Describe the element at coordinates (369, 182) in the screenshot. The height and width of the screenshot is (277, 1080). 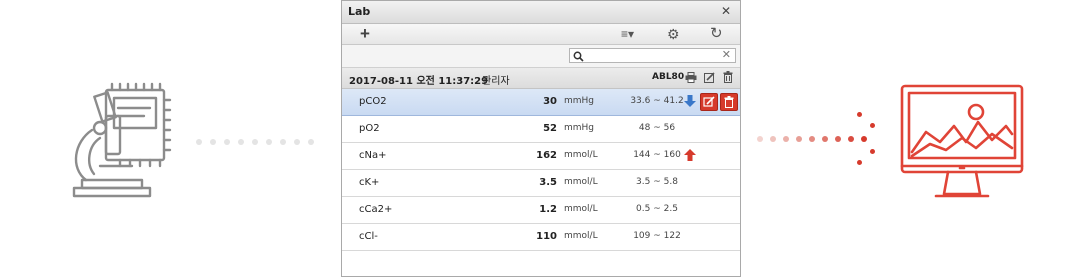
I see `result-name: cK+` at that location.